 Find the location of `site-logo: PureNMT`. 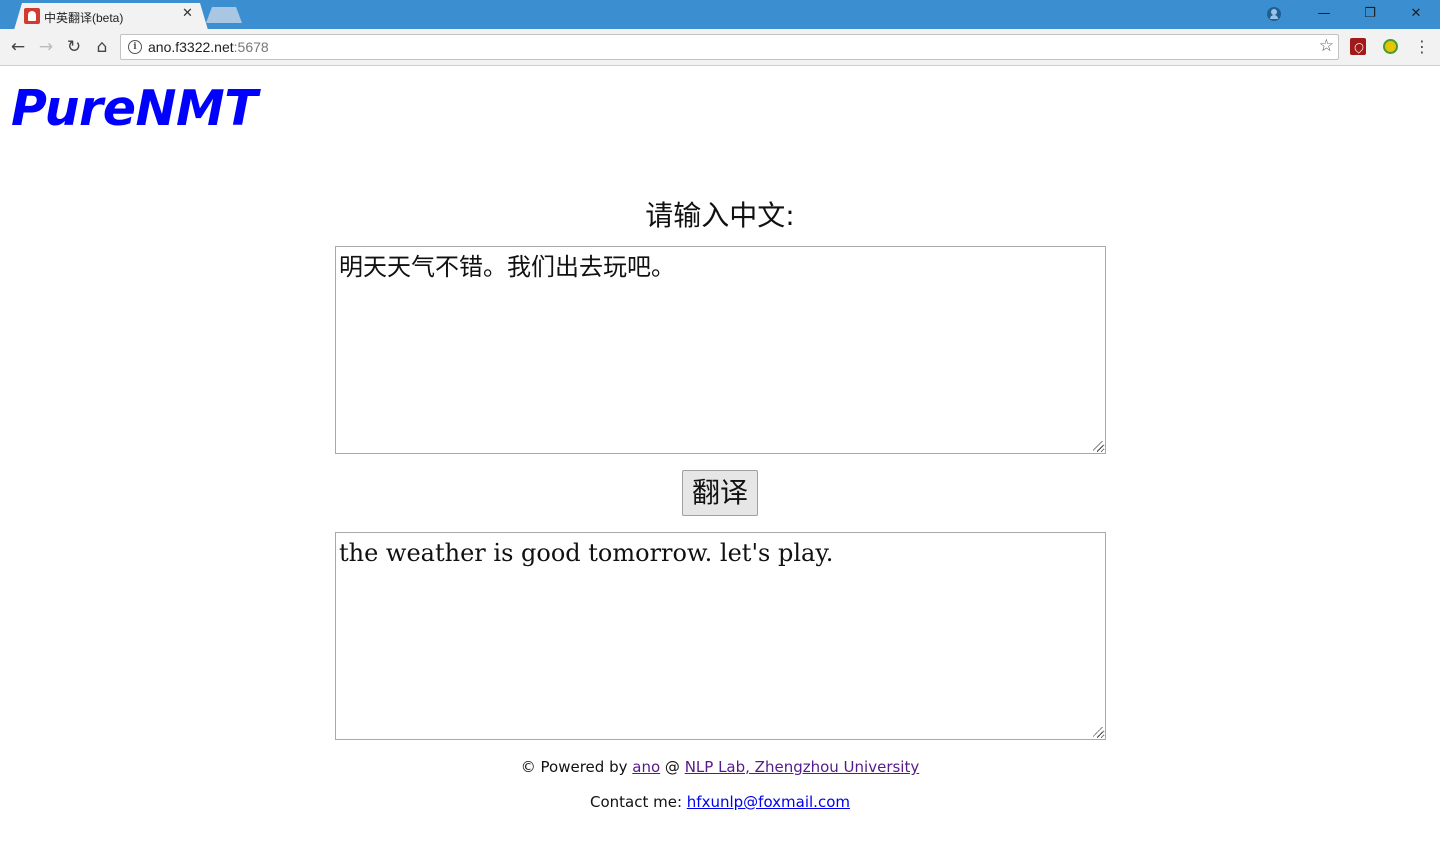

site-logo: PureNMT is located at coordinates (134, 108).